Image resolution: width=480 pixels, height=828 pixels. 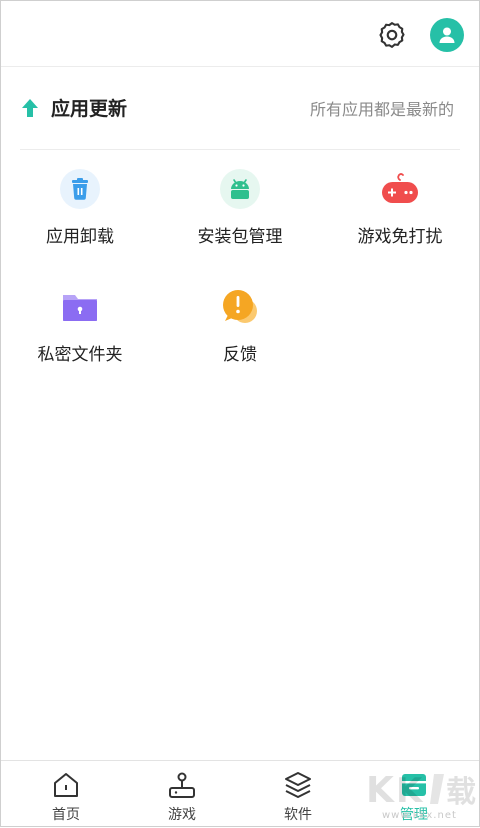 I want to click on trash-icon, so click(x=80, y=189).